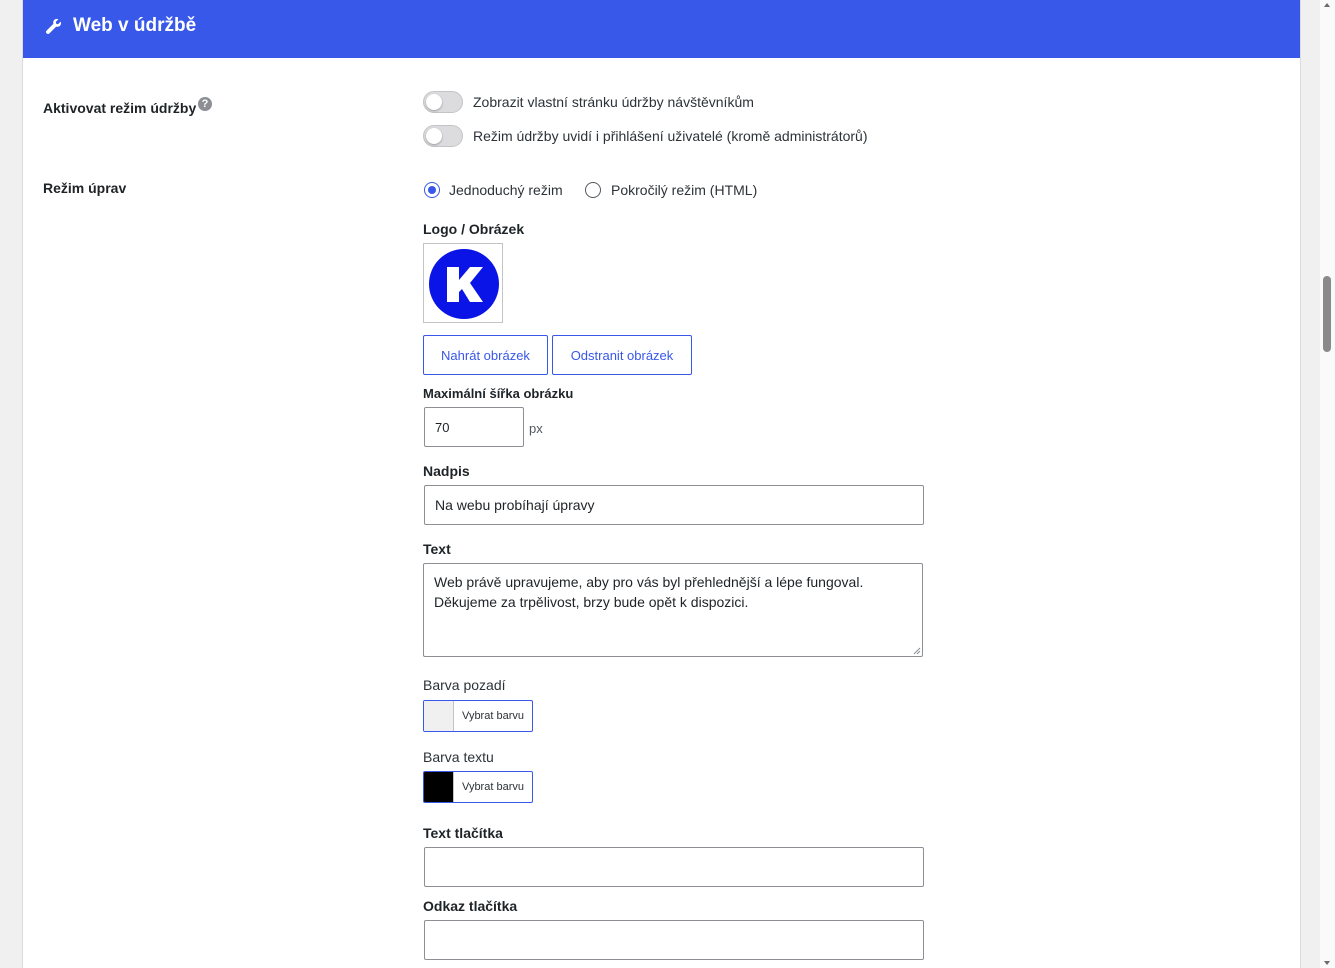 This screenshot has height=968, width=1335. Describe the element at coordinates (437, 549) in the screenshot. I see `text-label: Text` at that location.